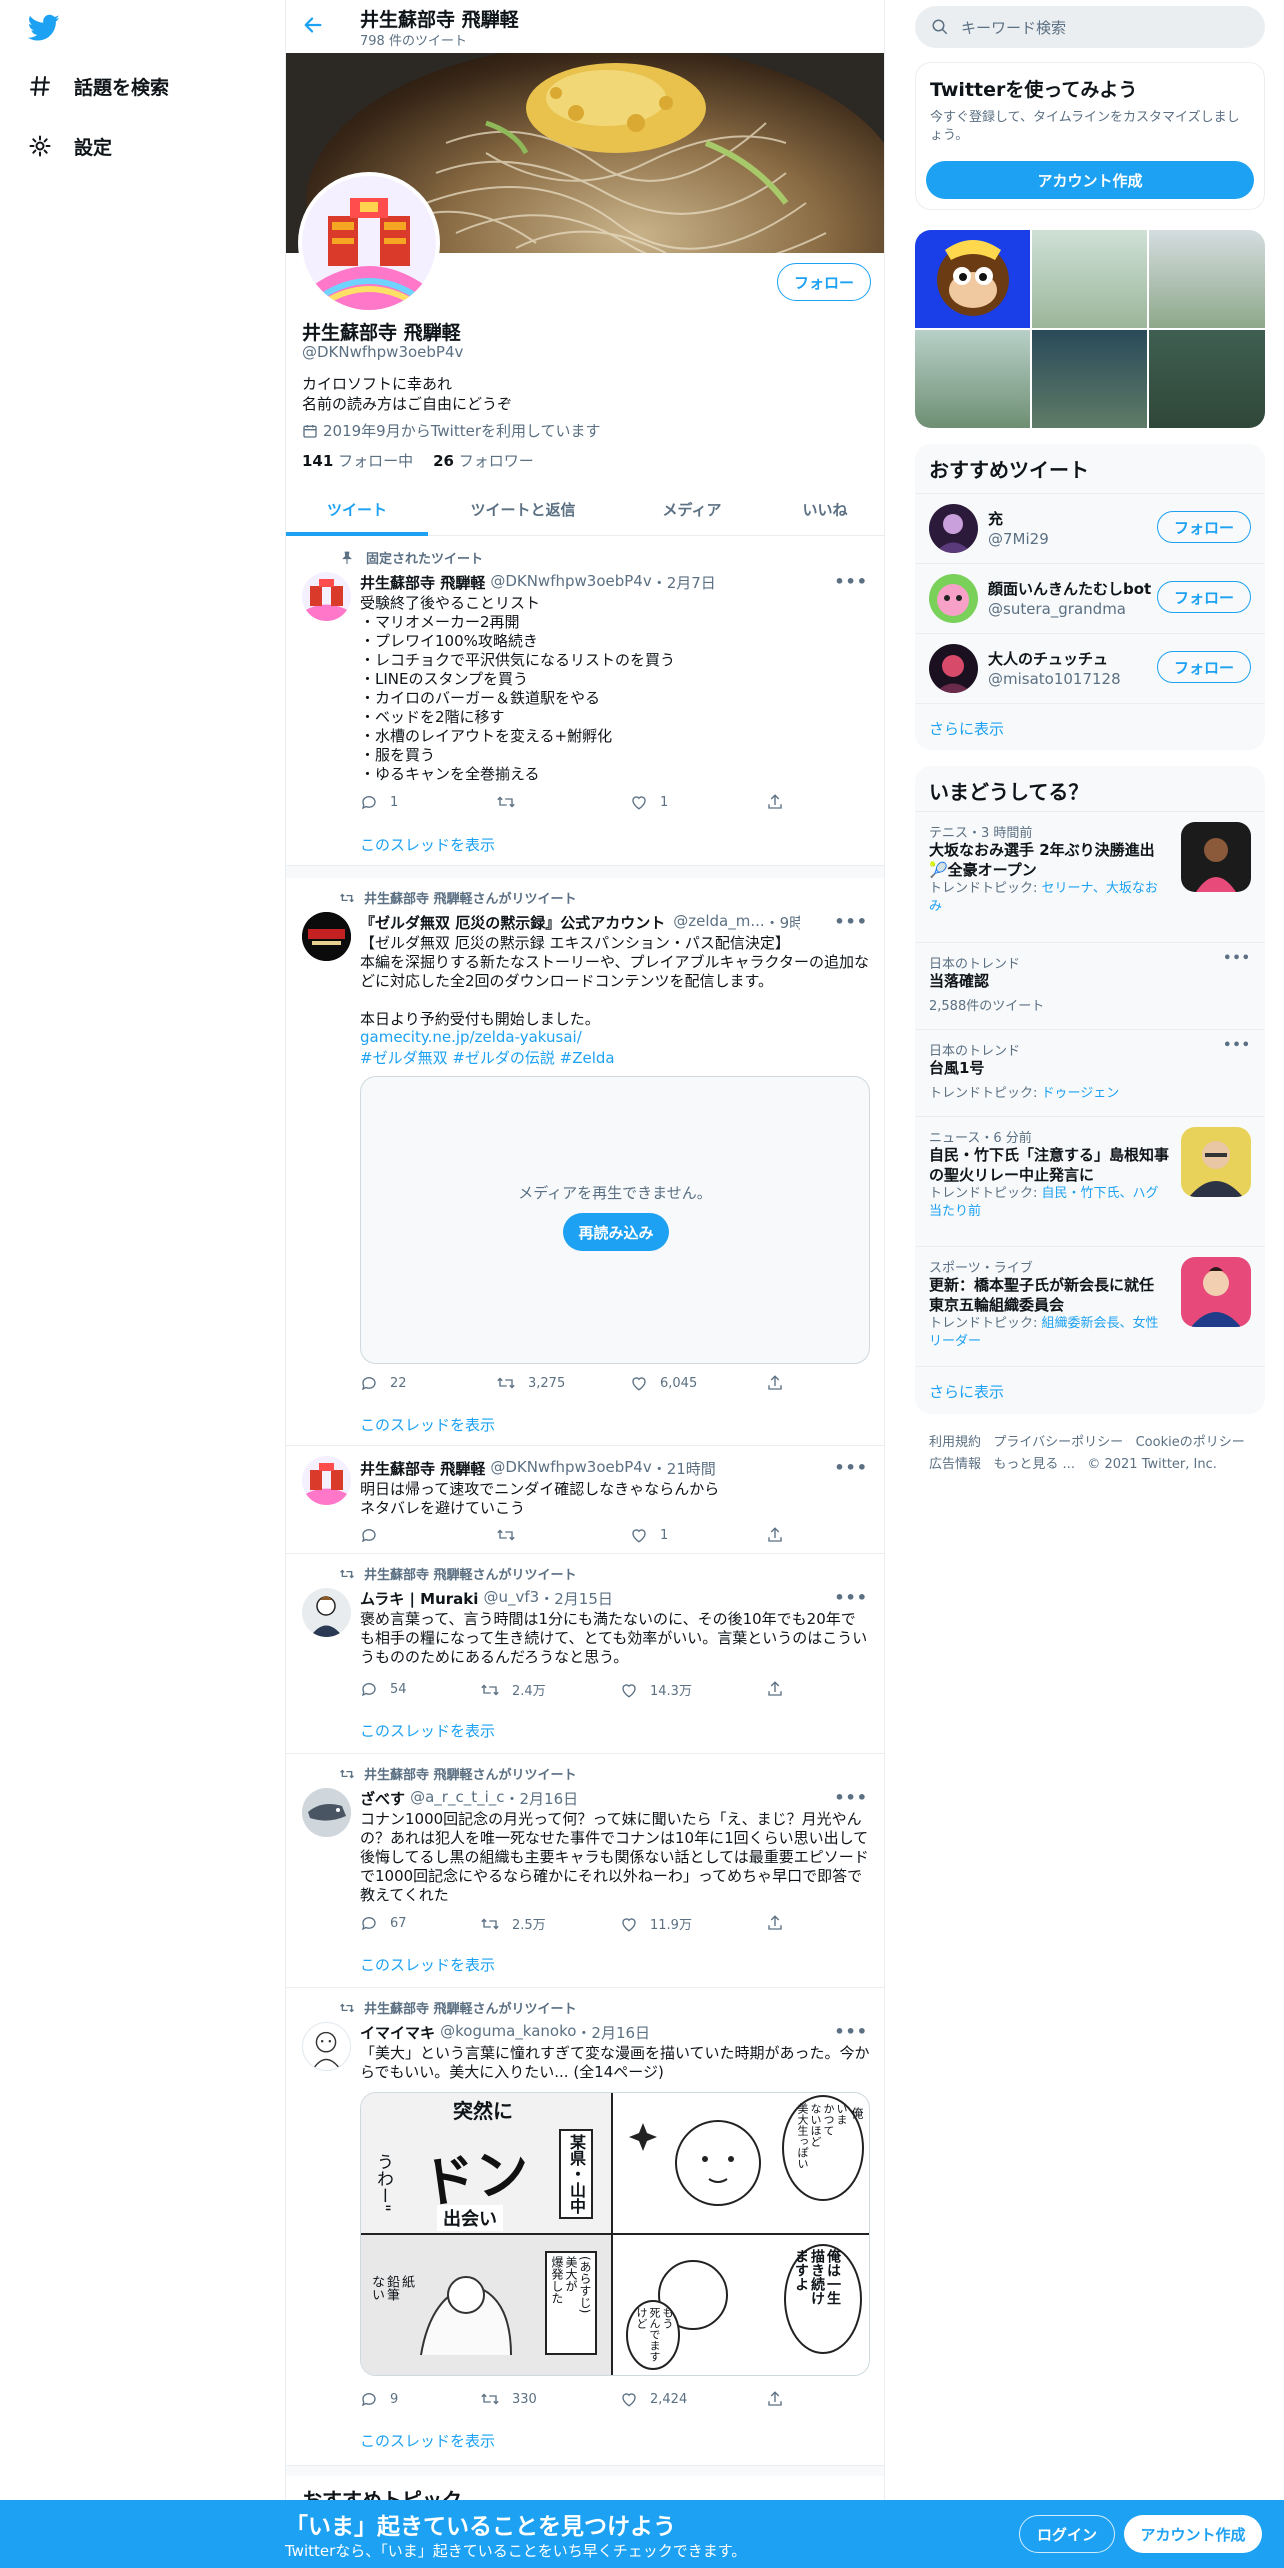 The image size is (1284, 2568). What do you see at coordinates (966, 728) in the screenshot?
I see `show-more-link: さらに表示` at bounding box center [966, 728].